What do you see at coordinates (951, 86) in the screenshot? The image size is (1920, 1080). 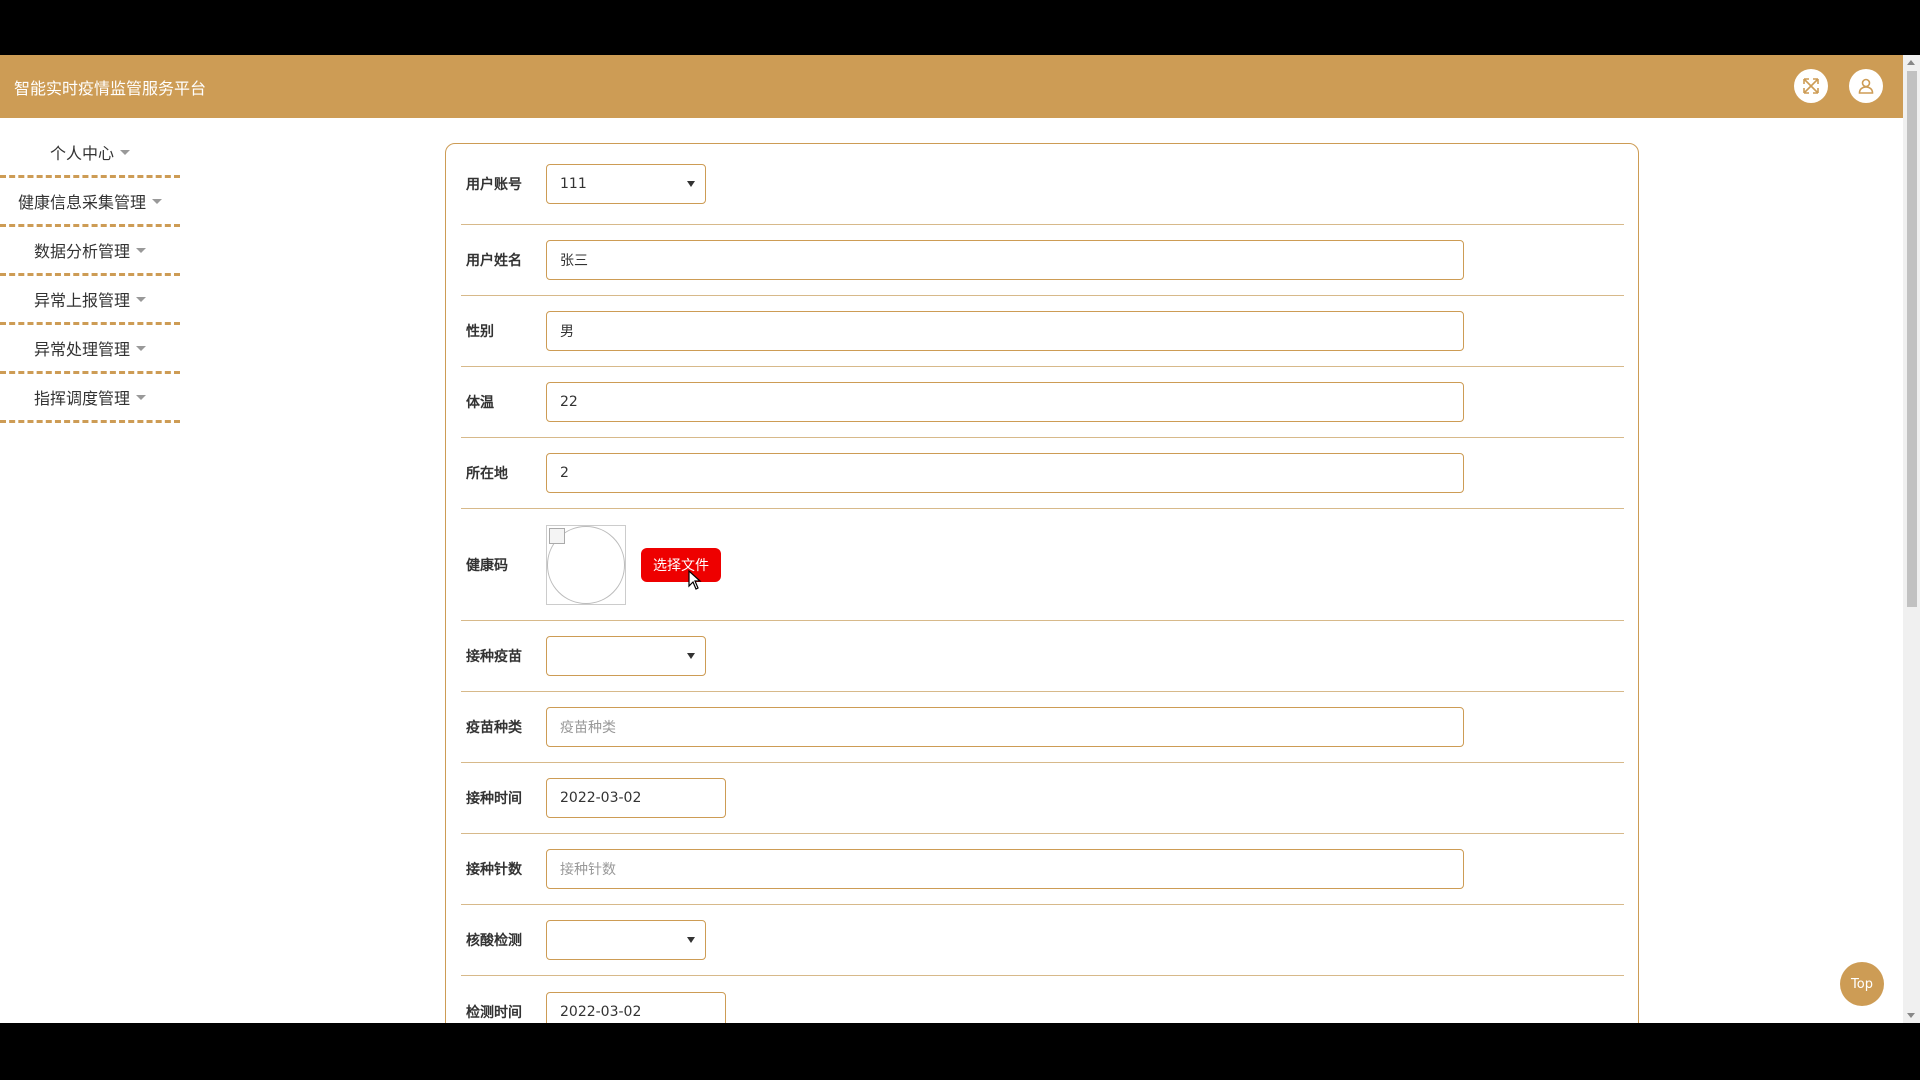 I see `top-bar: 智能实时疫情监管服务平台` at bounding box center [951, 86].